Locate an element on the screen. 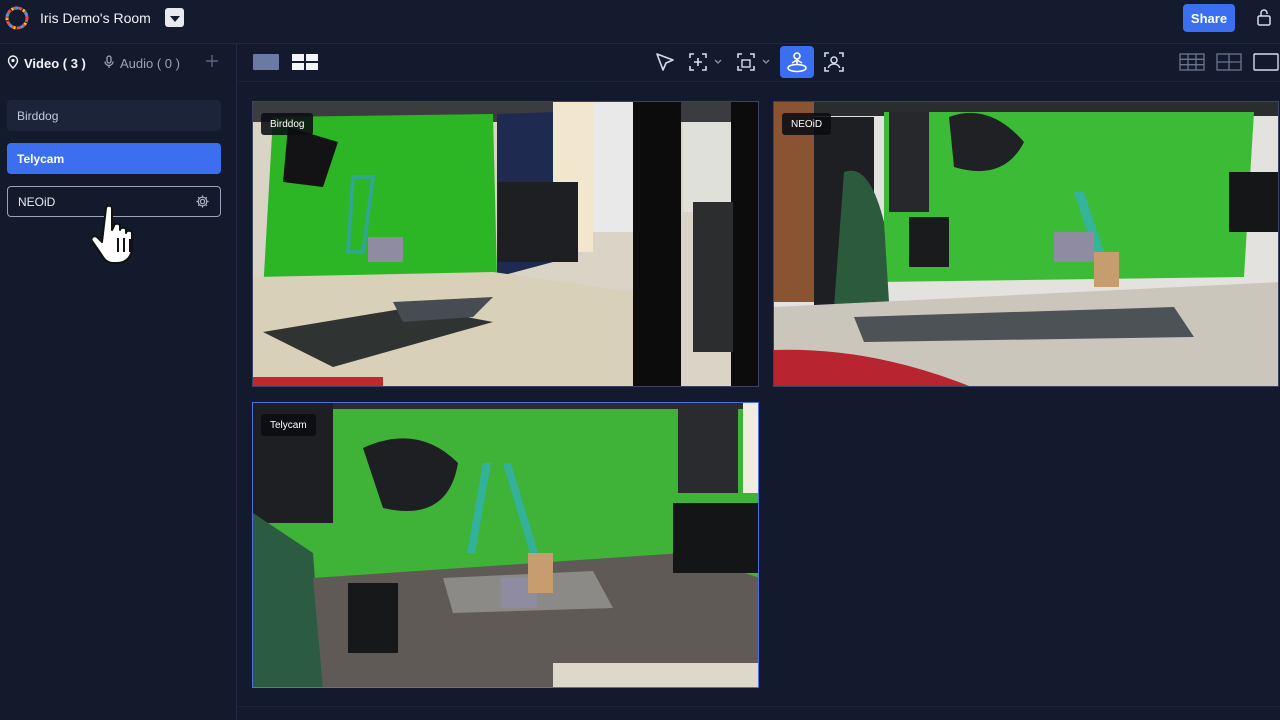  source-item-birddog: Birddog is located at coordinates (114, 115).